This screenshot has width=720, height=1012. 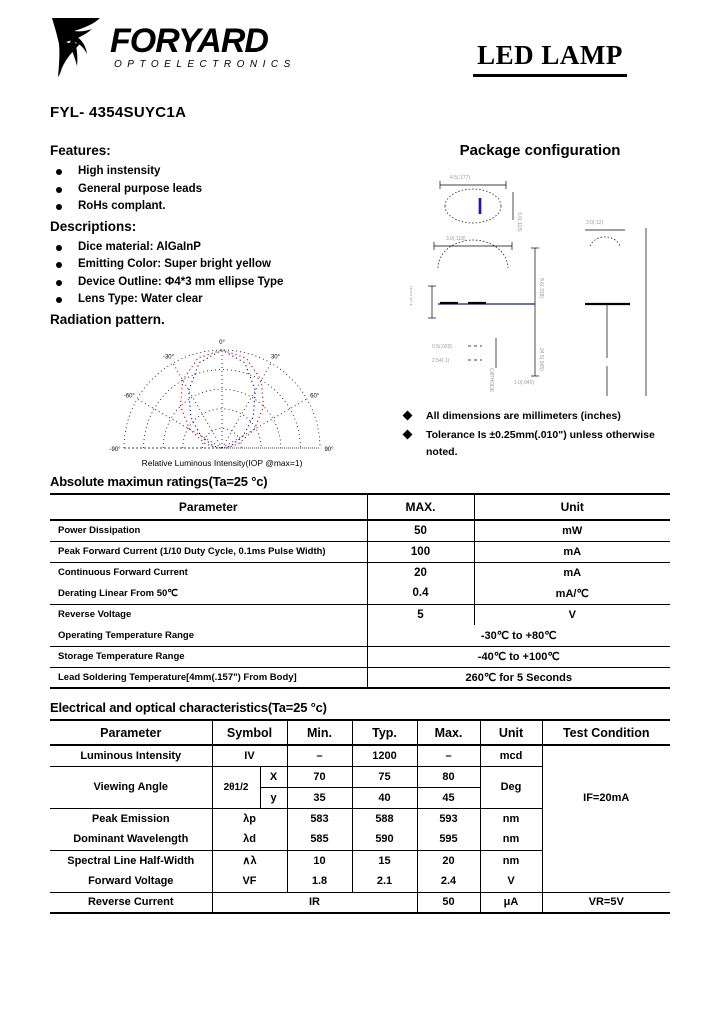 What do you see at coordinates (360, 636) in the screenshot?
I see `table-row: Operating Temperature Range -30℃ to +80℃` at bounding box center [360, 636].